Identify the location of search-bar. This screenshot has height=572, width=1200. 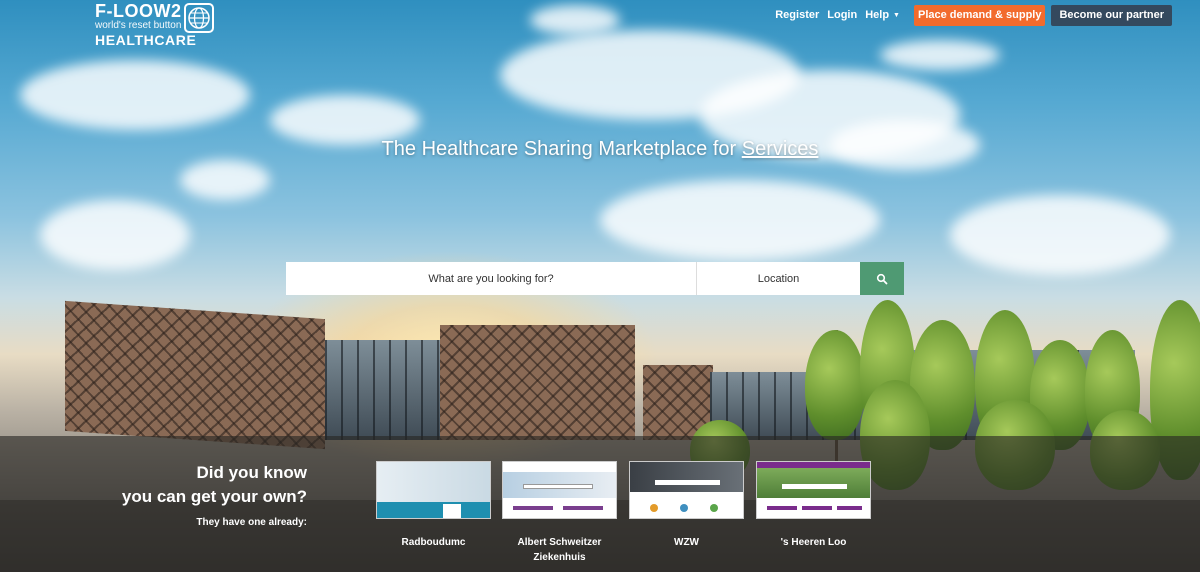
(595, 278).